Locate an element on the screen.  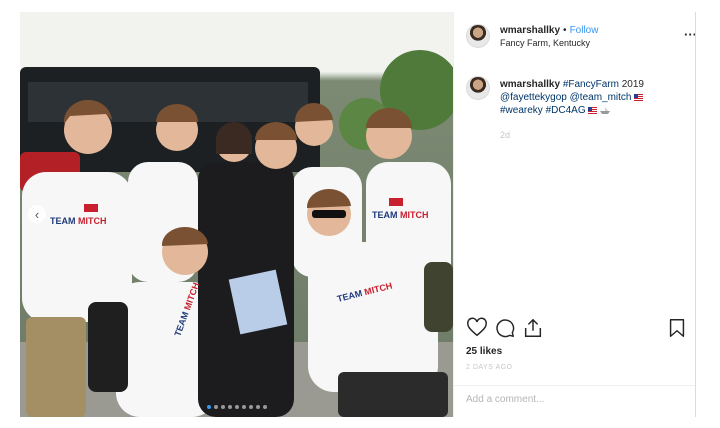
share-icon is located at coordinates (533, 328).